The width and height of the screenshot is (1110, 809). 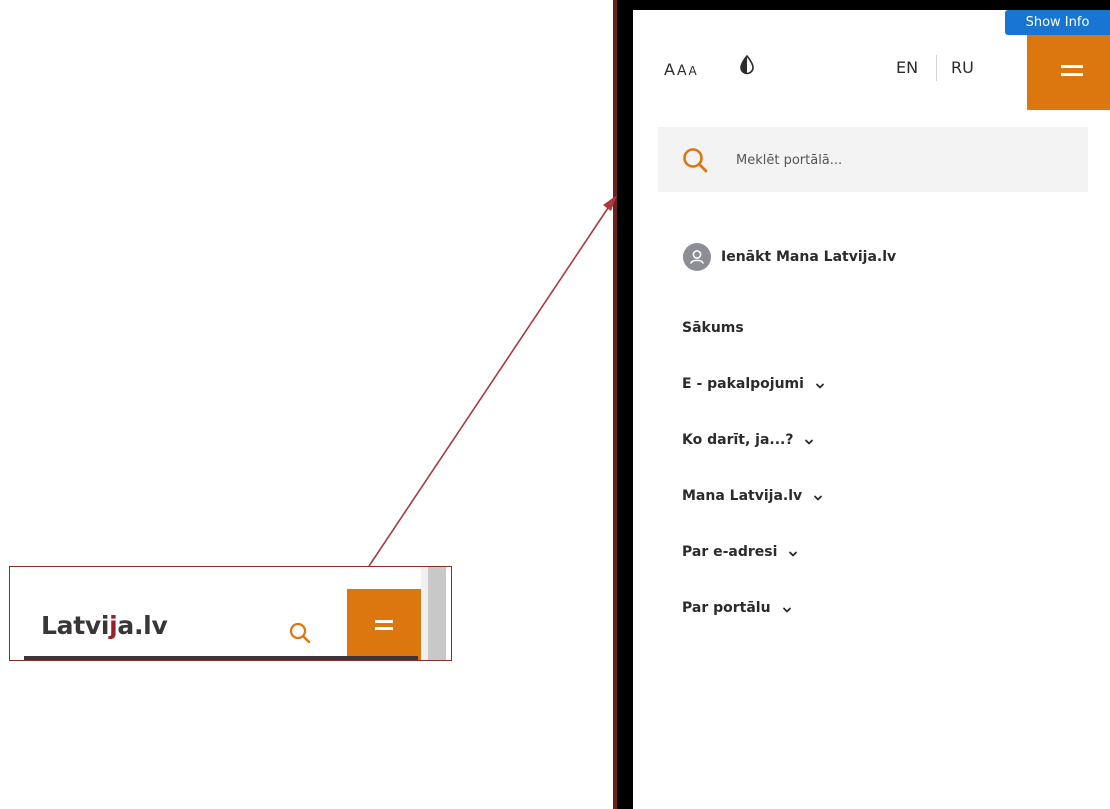 I want to click on search-box, so click(x=873, y=159).